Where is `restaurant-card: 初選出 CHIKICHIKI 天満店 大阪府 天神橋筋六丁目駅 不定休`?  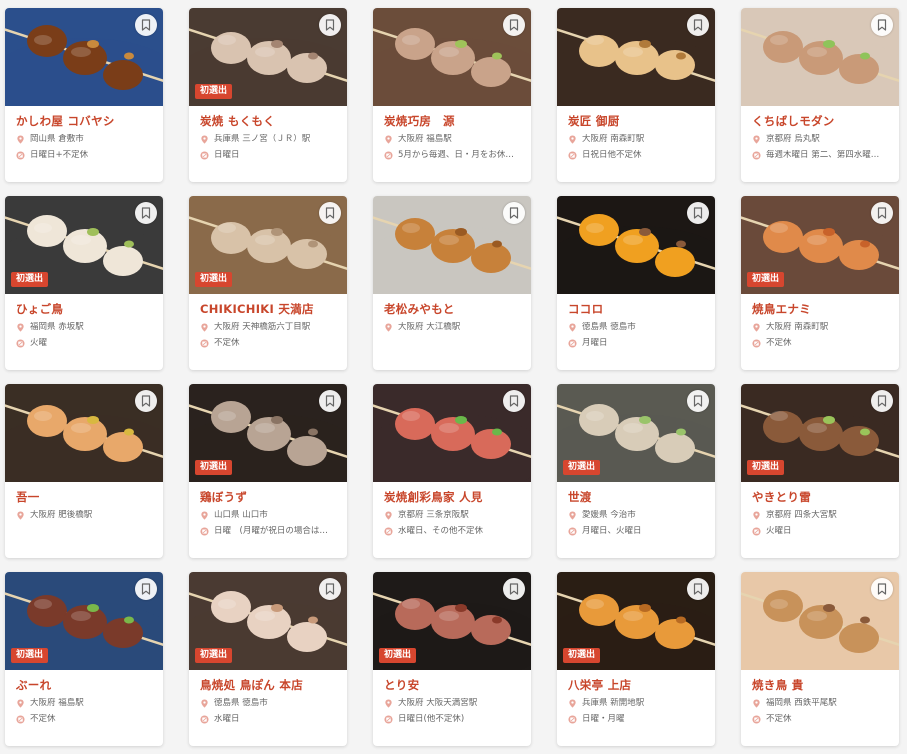 restaurant-card: 初選出 CHIKICHIKI 天満店 大阪府 天神橋筋六丁目駅 不定休 is located at coordinates (268, 283).